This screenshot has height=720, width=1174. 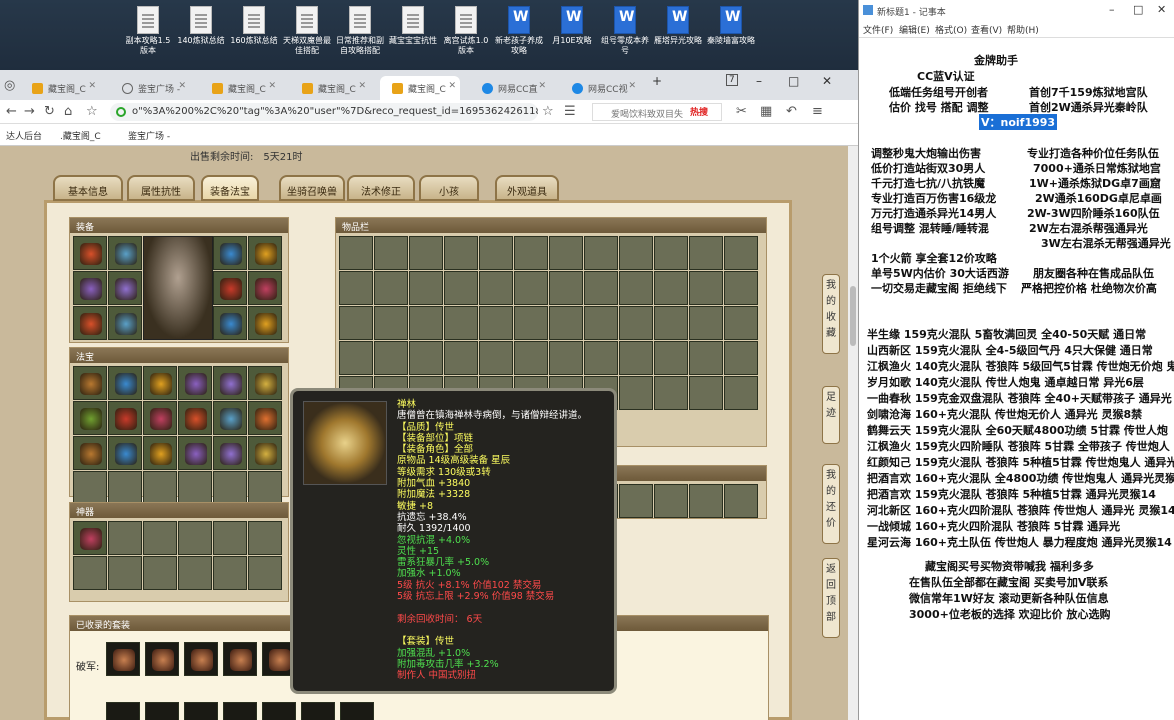 I want to click on desktop-icon: 日常推荐和副自攻略搭配, so click(x=360, y=31).